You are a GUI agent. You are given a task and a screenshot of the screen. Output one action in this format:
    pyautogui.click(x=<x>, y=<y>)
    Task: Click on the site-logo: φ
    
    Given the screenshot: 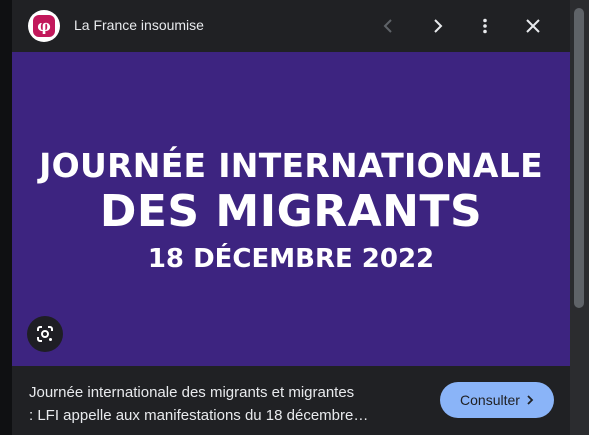 What is the action you would take?
    pyautogui.click(x=44, y=26)
    